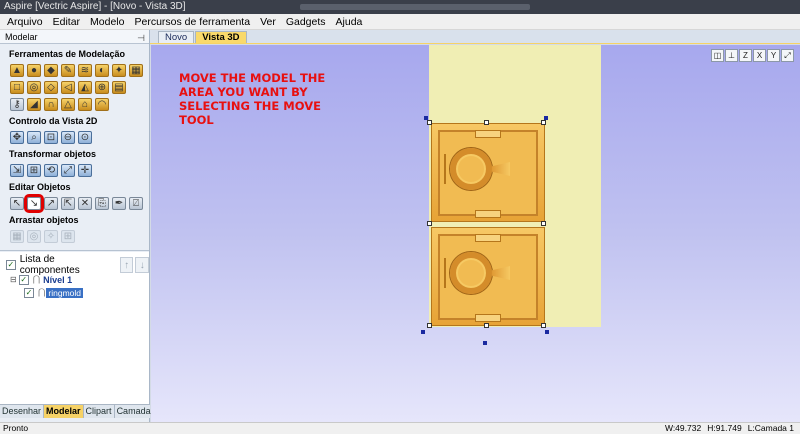 The width and height of the screenshot is (800, 434). What do you see at coordinates (102, 87) in the screenshot?
I see `merge-icon: ⊕` at bounding box center [102, 87].